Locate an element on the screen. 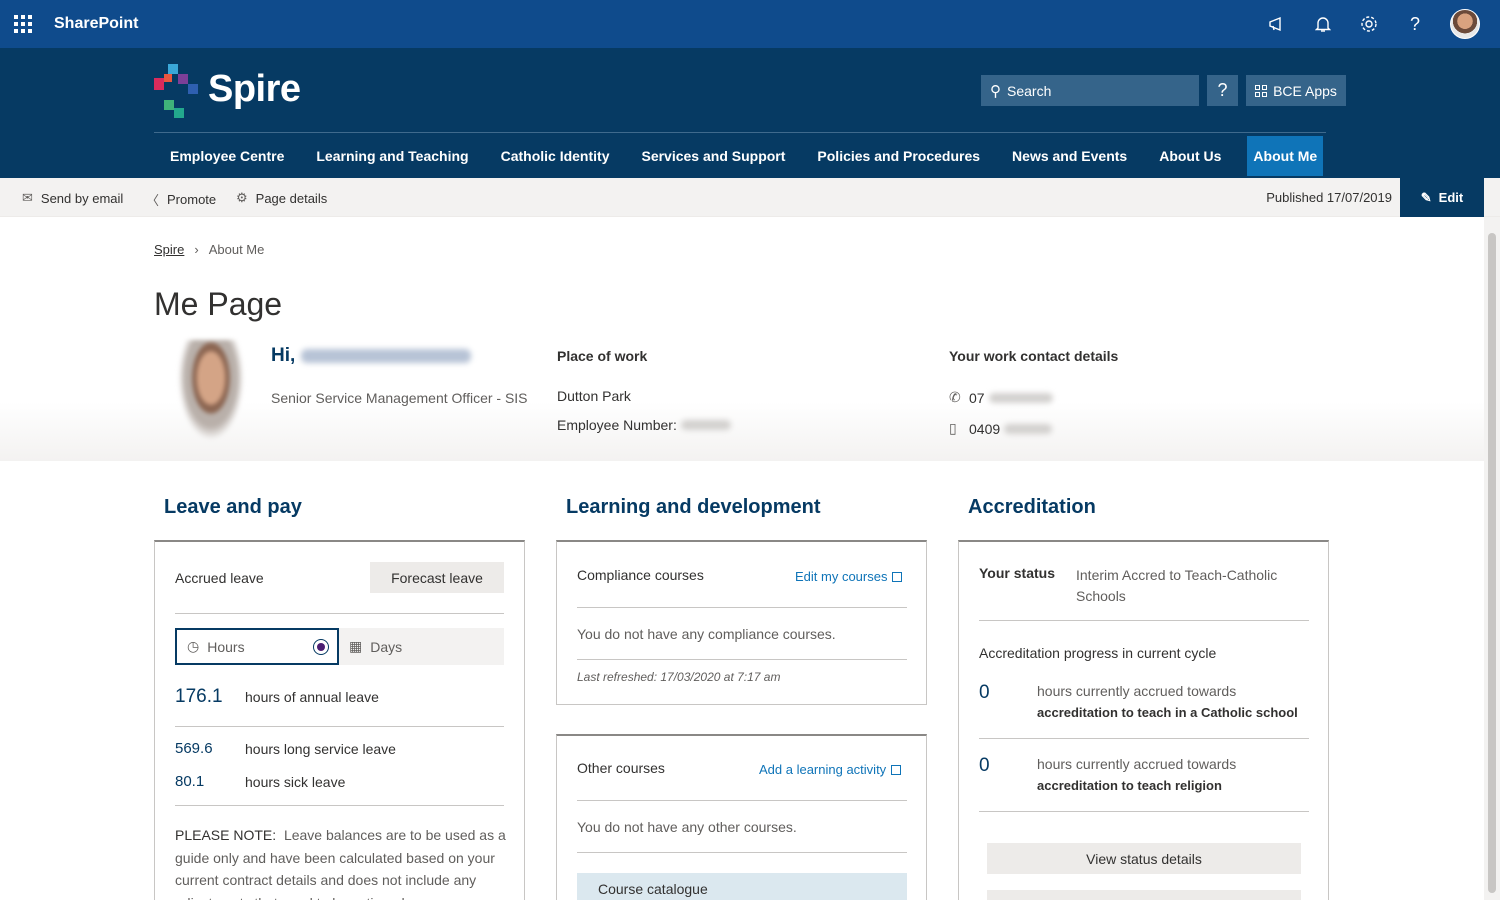  greeting: Hi, is located at coordinates (371, 356).